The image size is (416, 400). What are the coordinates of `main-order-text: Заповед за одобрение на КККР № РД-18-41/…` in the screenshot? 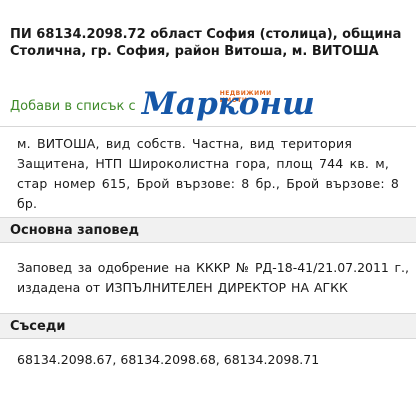 It's located at (213, 277).